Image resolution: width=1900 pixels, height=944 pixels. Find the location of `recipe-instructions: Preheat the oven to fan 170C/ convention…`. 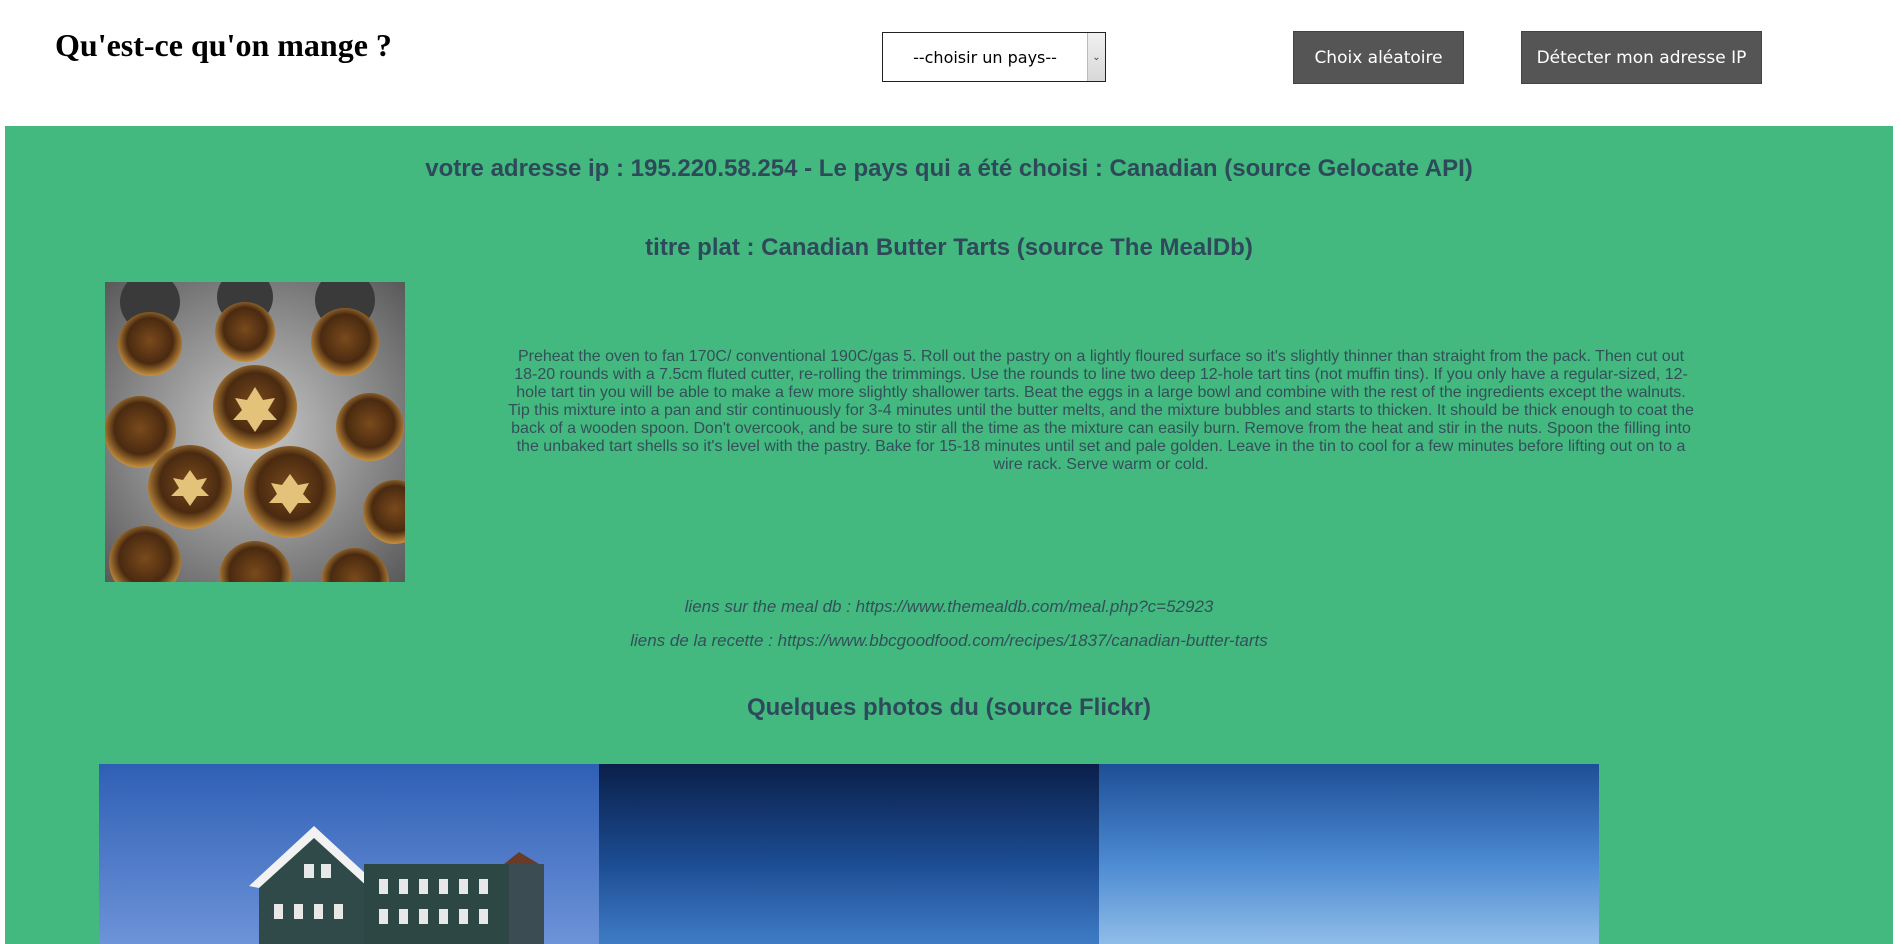

recipe-instructions: Preheat the oven to fan 170C/ convention… is located at coordinates (1101, 410).